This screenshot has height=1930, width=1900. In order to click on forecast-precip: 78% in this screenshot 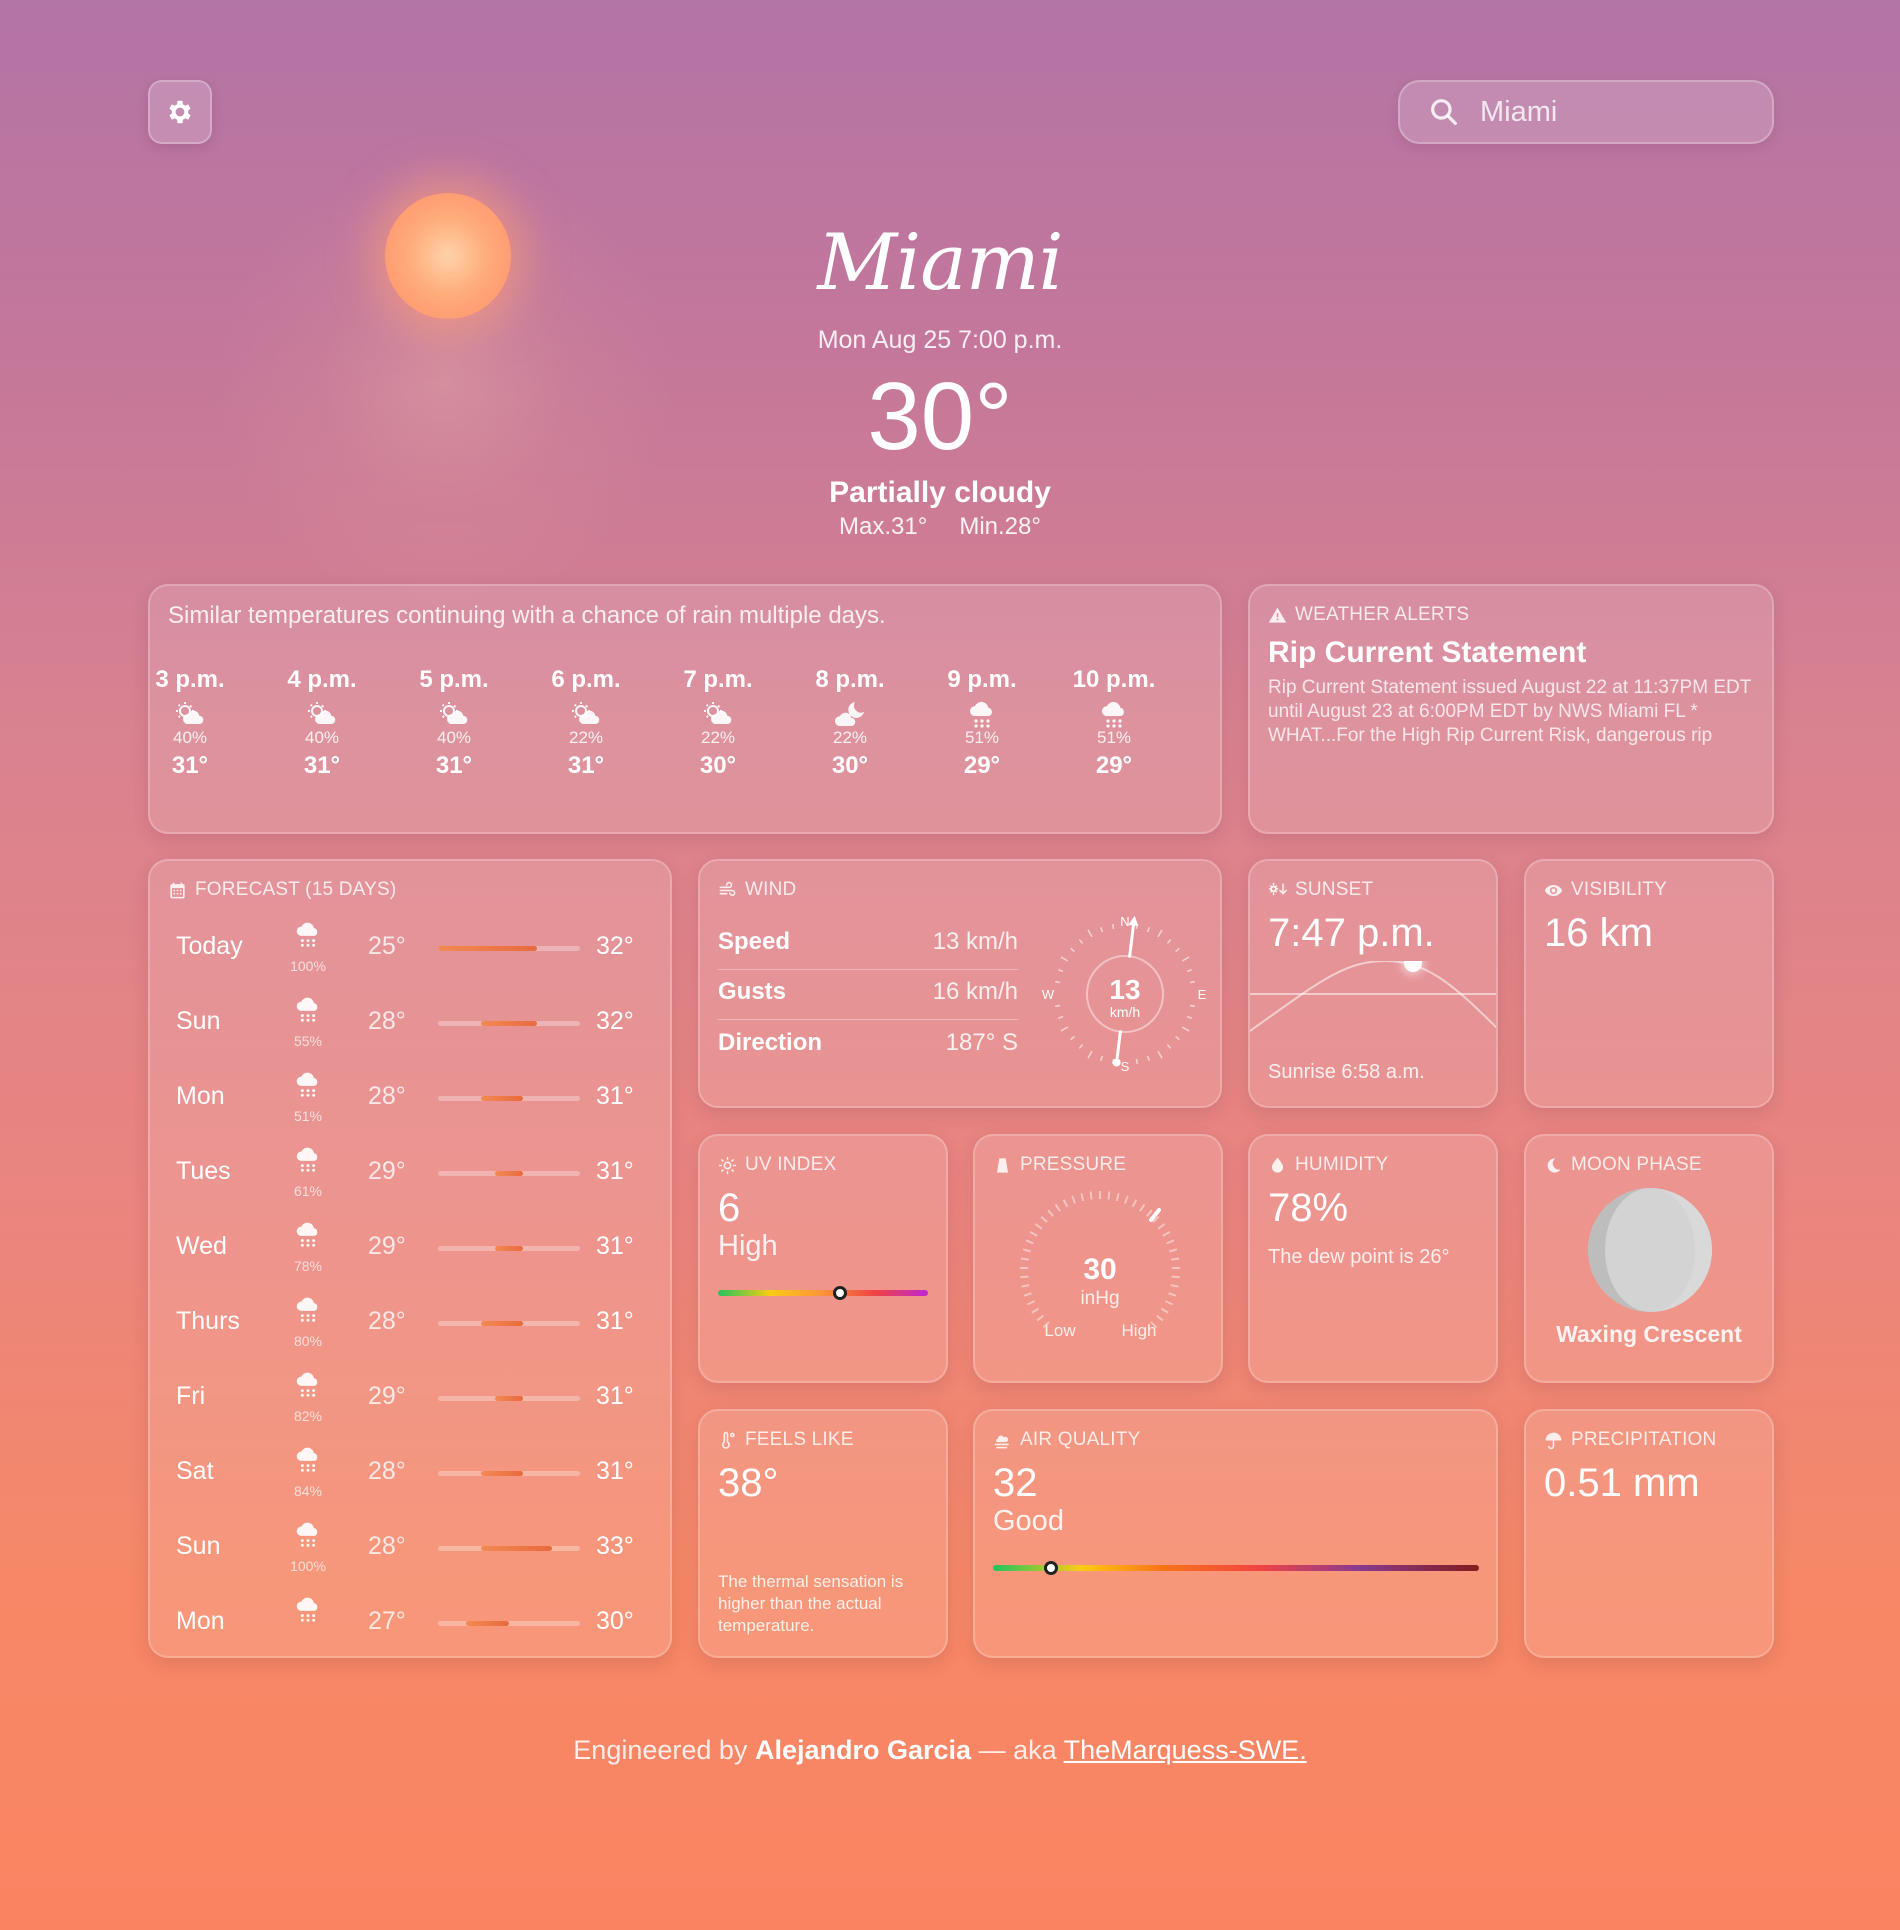, I will do `click(308, 1266)`.